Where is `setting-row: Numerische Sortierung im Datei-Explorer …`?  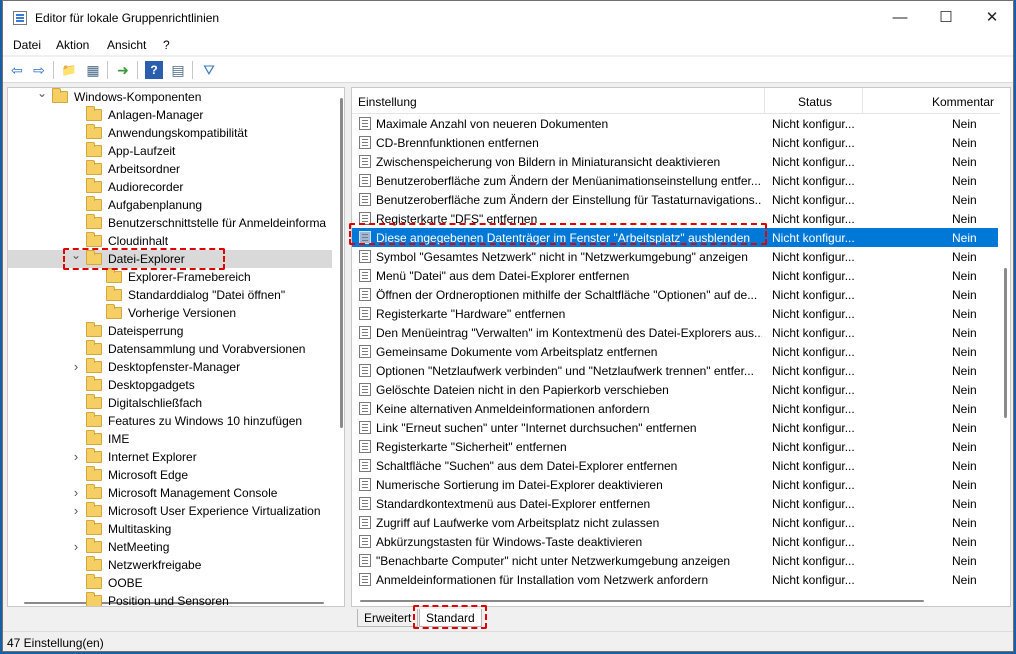
setting-row: Numerische Sortierung im Datei-Explorer … is located at coordinates (675, 484).